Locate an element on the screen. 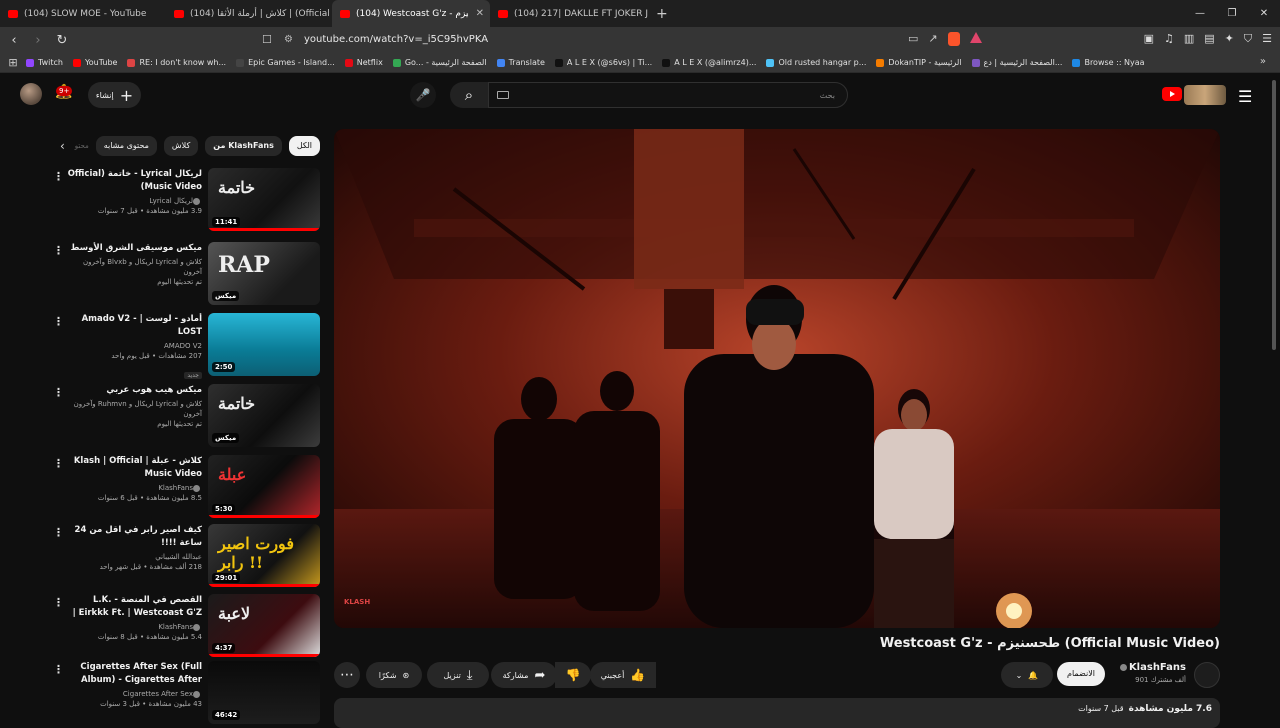 This screenshot has width=1280, height=728. download-button: تنزيل ⤓ is located at coordinates (458, 675).